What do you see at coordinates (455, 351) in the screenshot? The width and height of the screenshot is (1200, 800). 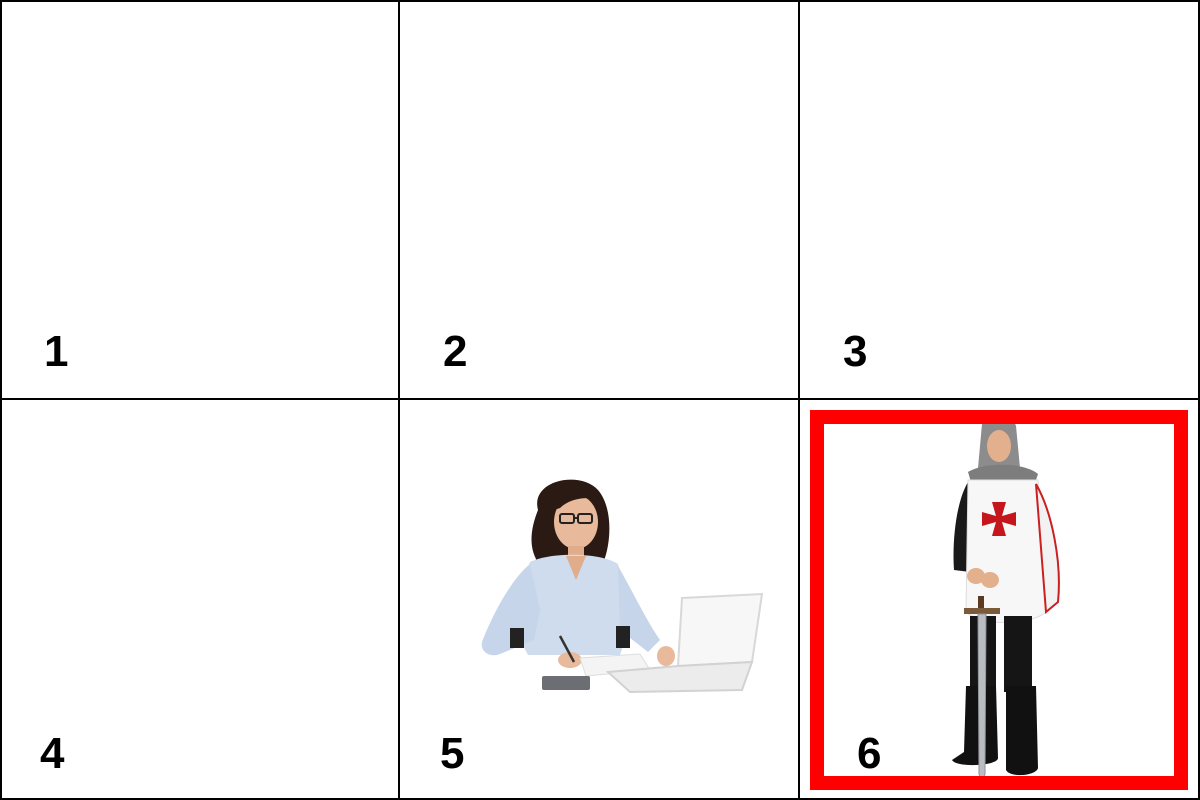 I see `cell-number-label: 2` at bounding box center [455, 351].